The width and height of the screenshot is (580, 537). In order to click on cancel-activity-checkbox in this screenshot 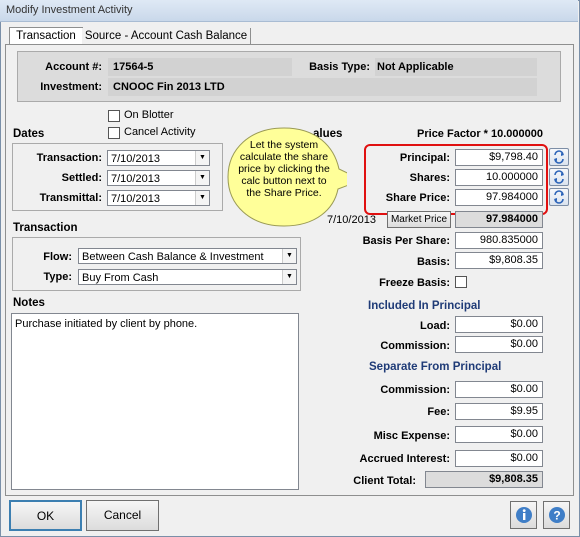, I will do `click(114, 133)`.